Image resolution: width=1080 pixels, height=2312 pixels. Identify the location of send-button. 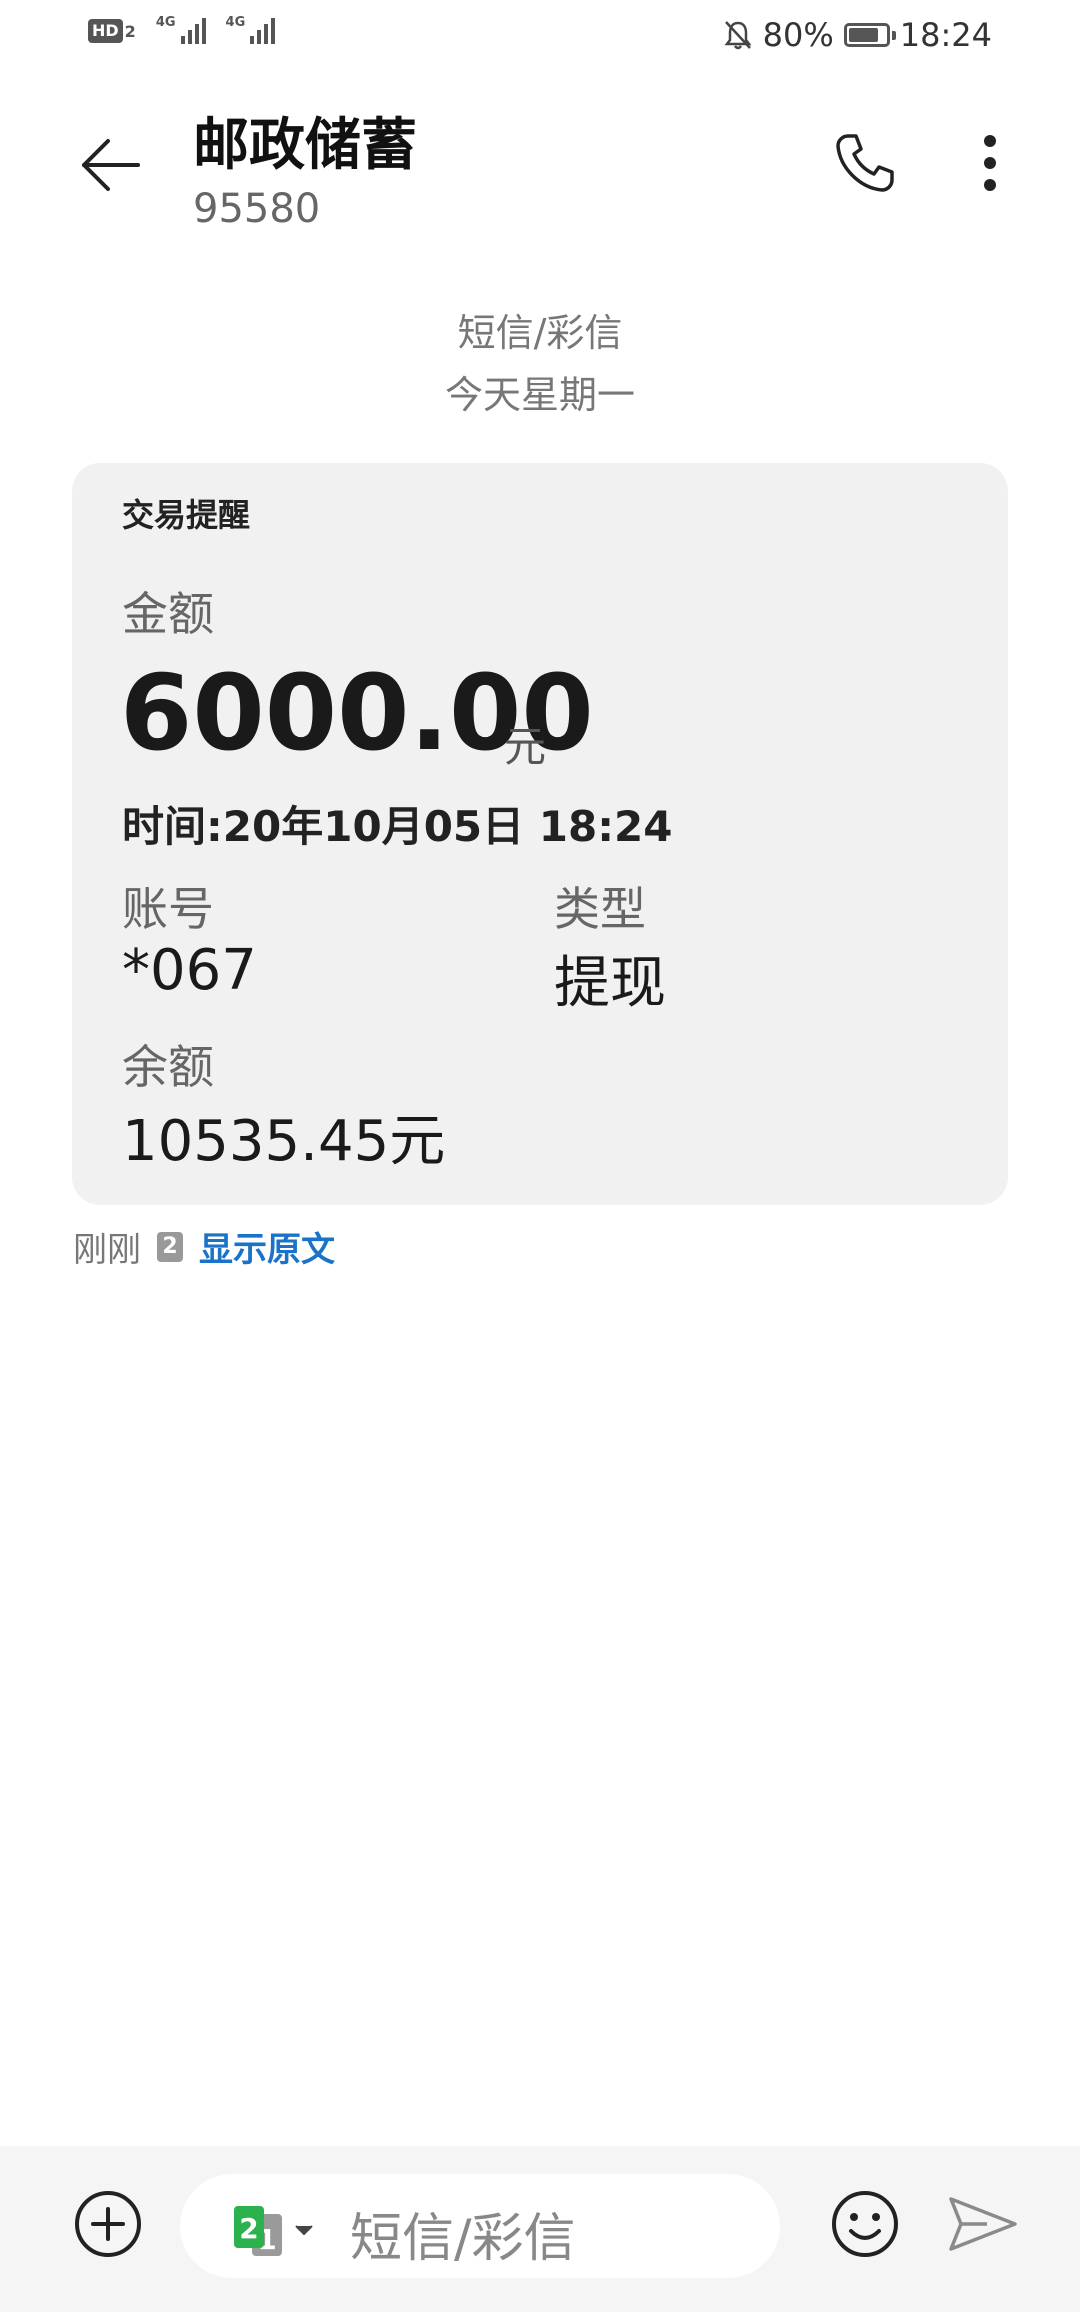
(983, 2224).